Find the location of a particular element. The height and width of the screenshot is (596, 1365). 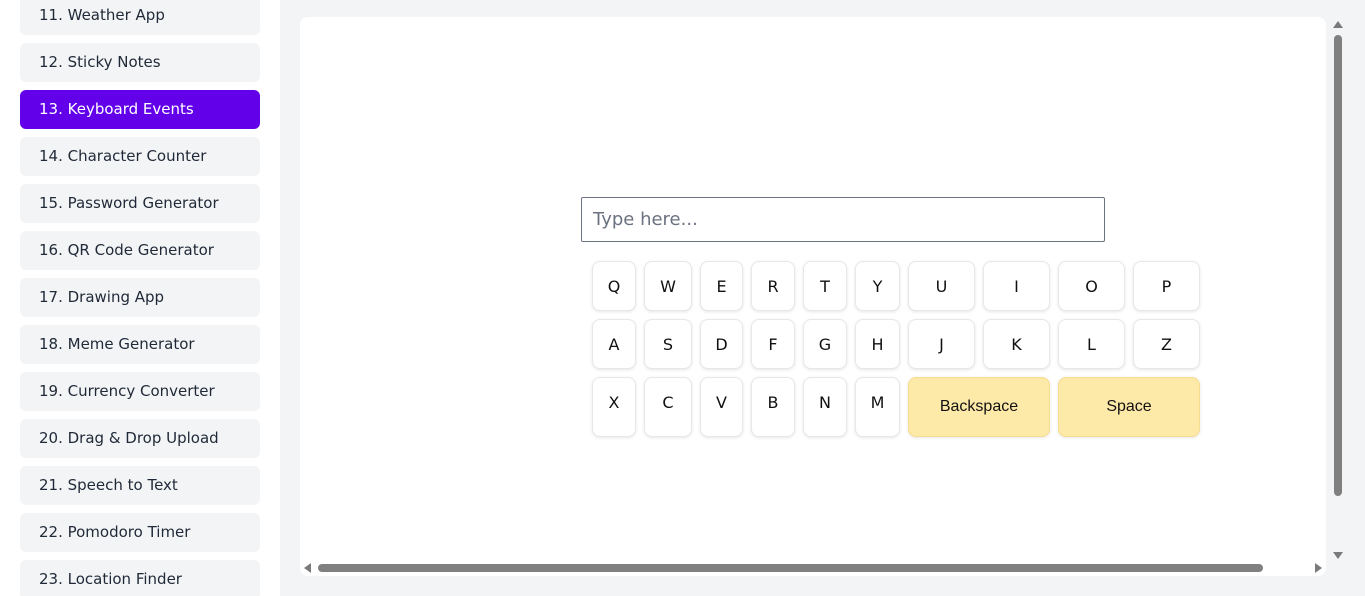

key-x: X is located at coordinates (614, 407).